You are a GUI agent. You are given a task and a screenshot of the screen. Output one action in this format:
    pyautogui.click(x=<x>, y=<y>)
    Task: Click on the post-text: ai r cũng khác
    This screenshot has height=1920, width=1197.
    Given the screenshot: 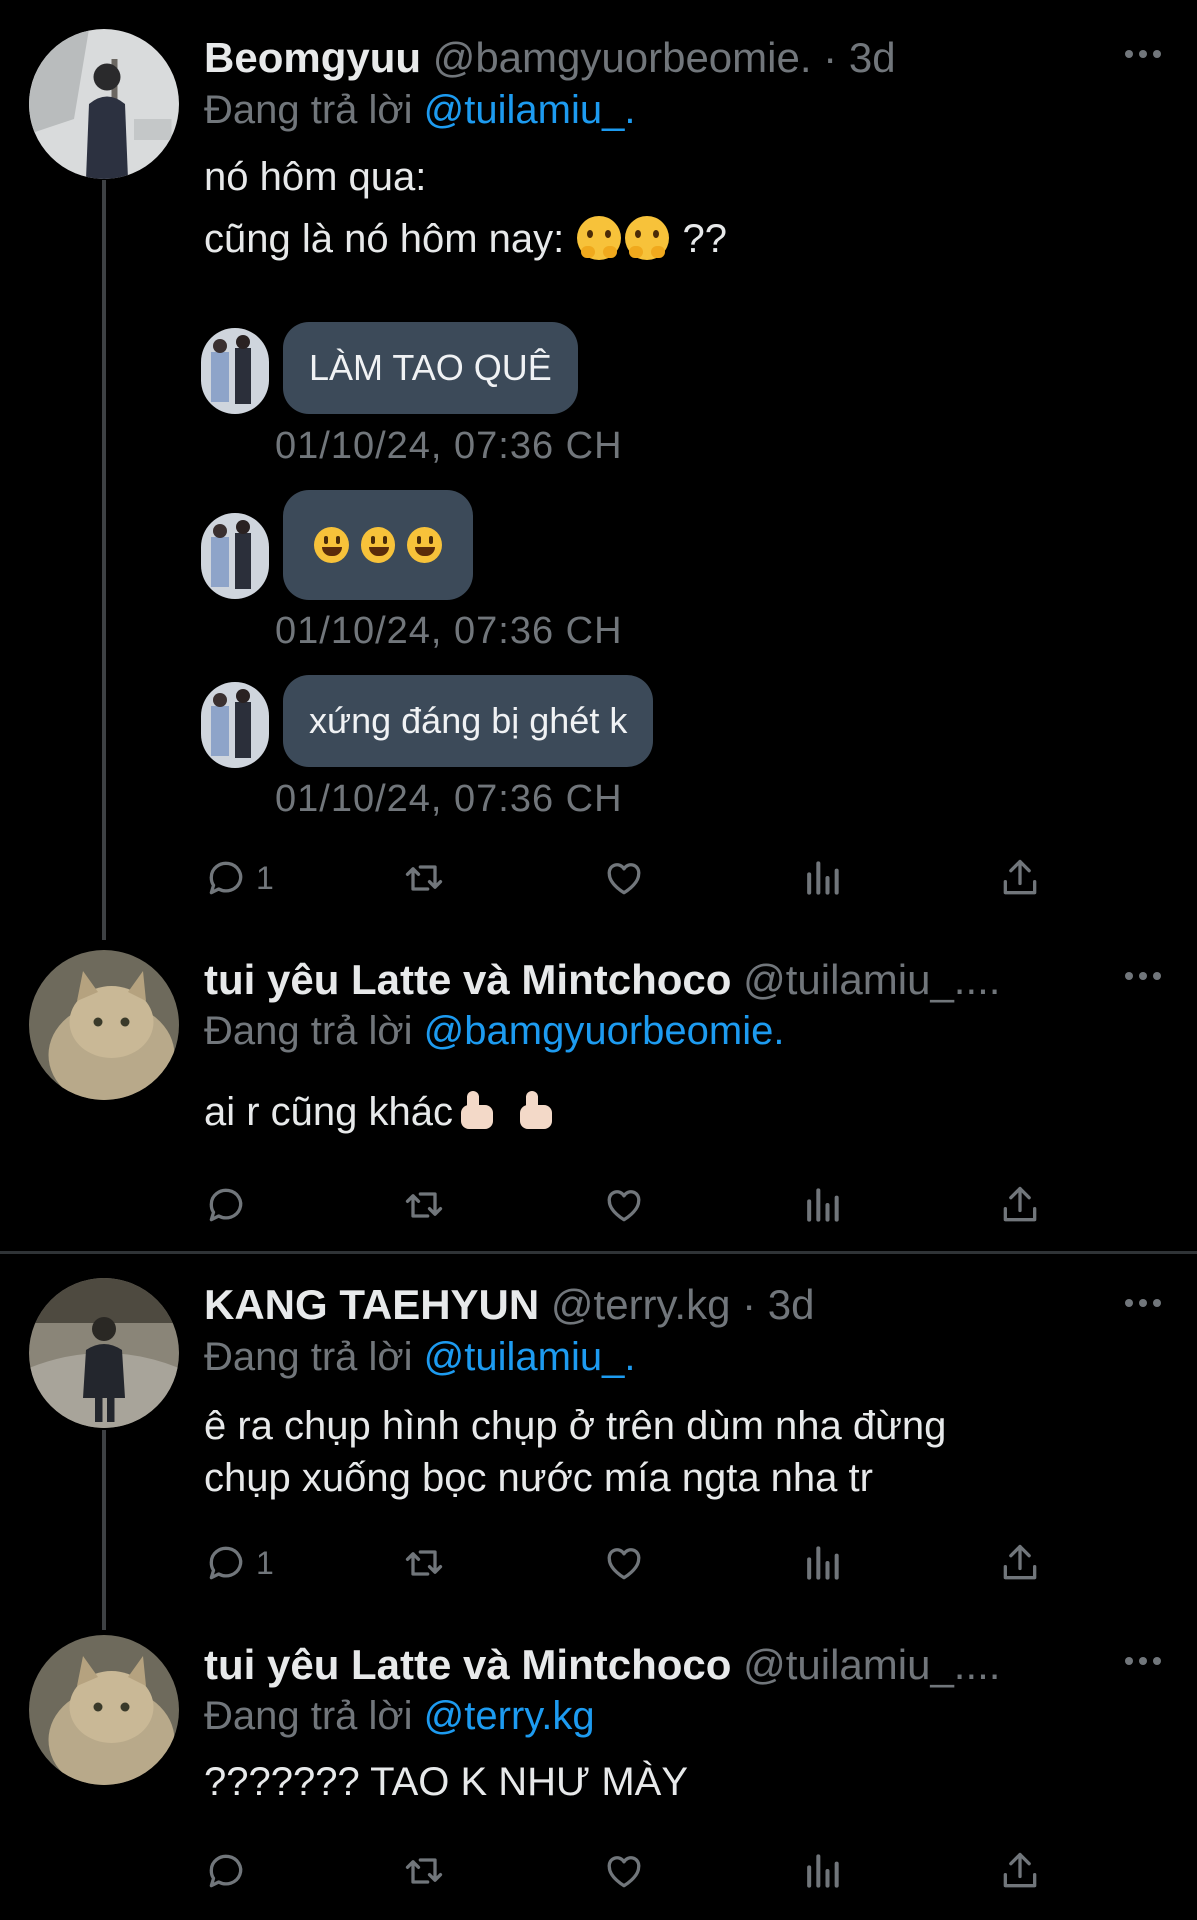 What is the action you would take?
    pyautogui.click(x=654, y=1112)
    